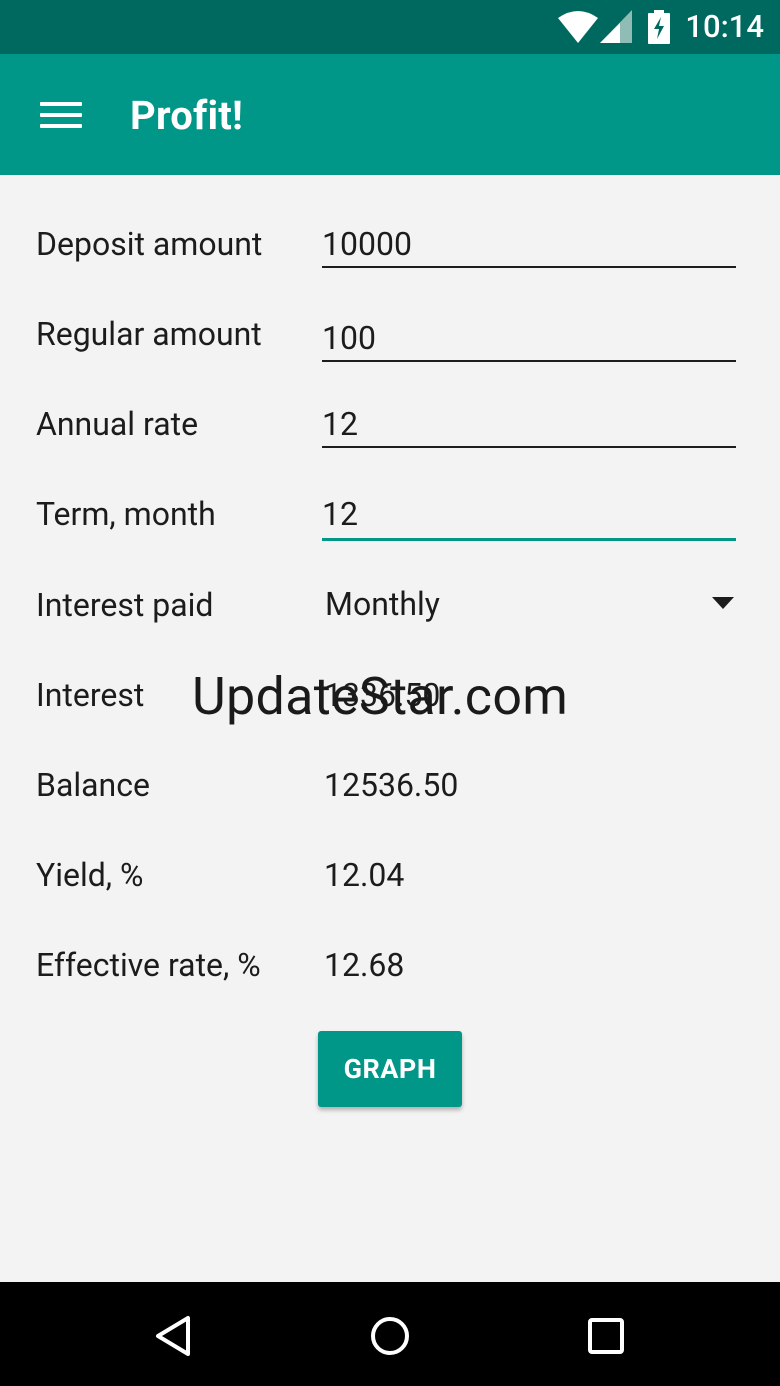 This screenshot has width=780, height=1386. Describe the element at coordinates (149, 244) in the screenshot. I see `deposit-label: Deposit amount` at that location.